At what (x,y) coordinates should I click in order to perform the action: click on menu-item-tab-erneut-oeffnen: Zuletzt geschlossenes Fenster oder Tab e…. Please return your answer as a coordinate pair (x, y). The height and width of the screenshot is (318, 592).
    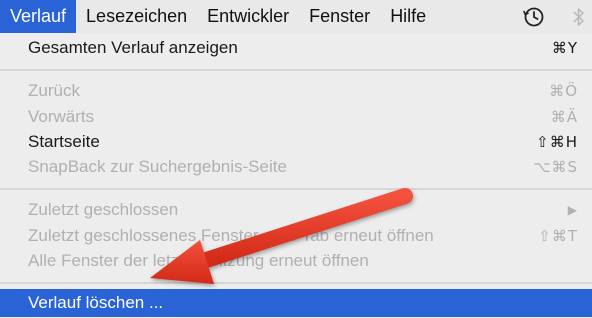
    Looking at the image, I should click on (296, 236).